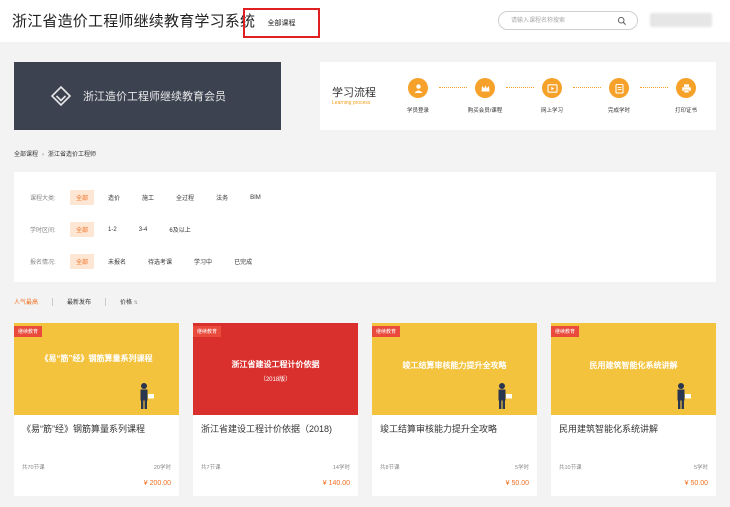 This screenshot has height=507, width=730. Describe the element at coordinates (61, 96) in the screenshot. I see `diamond-logo-icon` at that location.